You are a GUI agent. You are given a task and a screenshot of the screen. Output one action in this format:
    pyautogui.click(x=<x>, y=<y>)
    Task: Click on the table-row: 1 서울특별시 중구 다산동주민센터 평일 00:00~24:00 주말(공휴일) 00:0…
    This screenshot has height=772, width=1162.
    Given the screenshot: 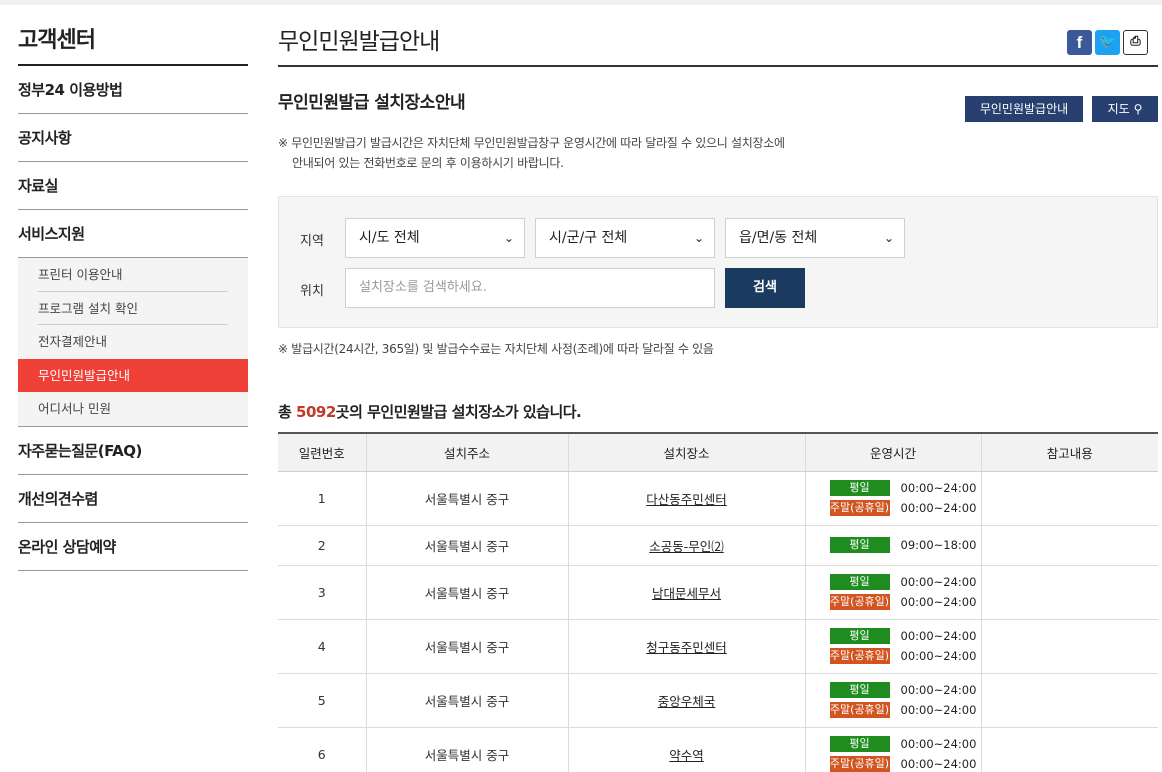 What is the action you would take?
    pyautogui.click(x=718, y=498)
    